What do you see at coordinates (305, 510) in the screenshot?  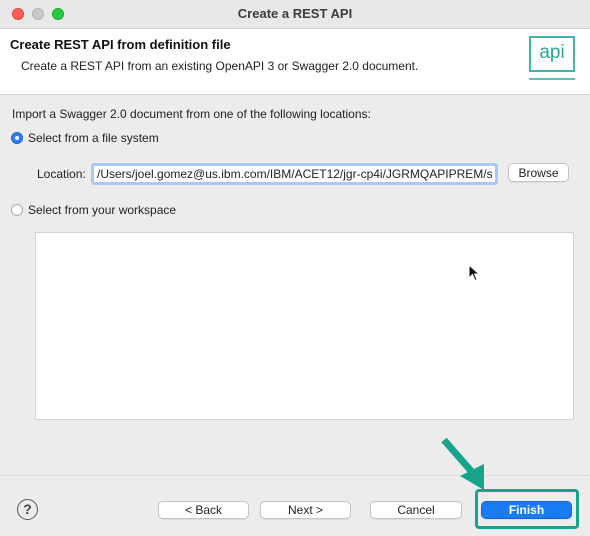 I see `next-button: Next >` at bounding box center [305, 510].